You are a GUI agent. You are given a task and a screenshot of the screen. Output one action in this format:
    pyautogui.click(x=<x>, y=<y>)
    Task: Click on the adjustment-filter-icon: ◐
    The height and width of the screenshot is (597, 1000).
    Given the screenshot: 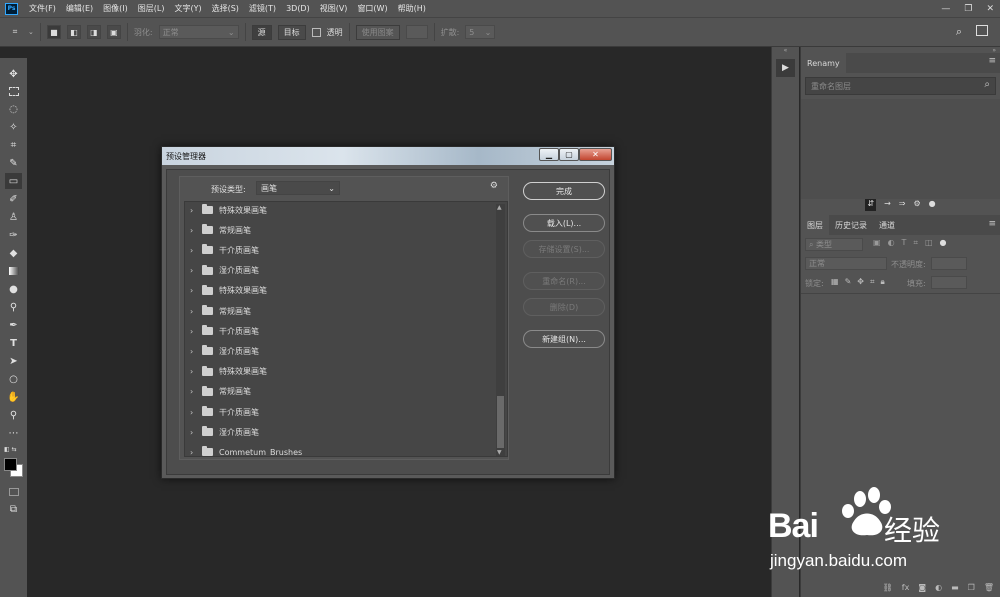 What is the action you would take?
    pyautogui.click(x=891, y=243)
    